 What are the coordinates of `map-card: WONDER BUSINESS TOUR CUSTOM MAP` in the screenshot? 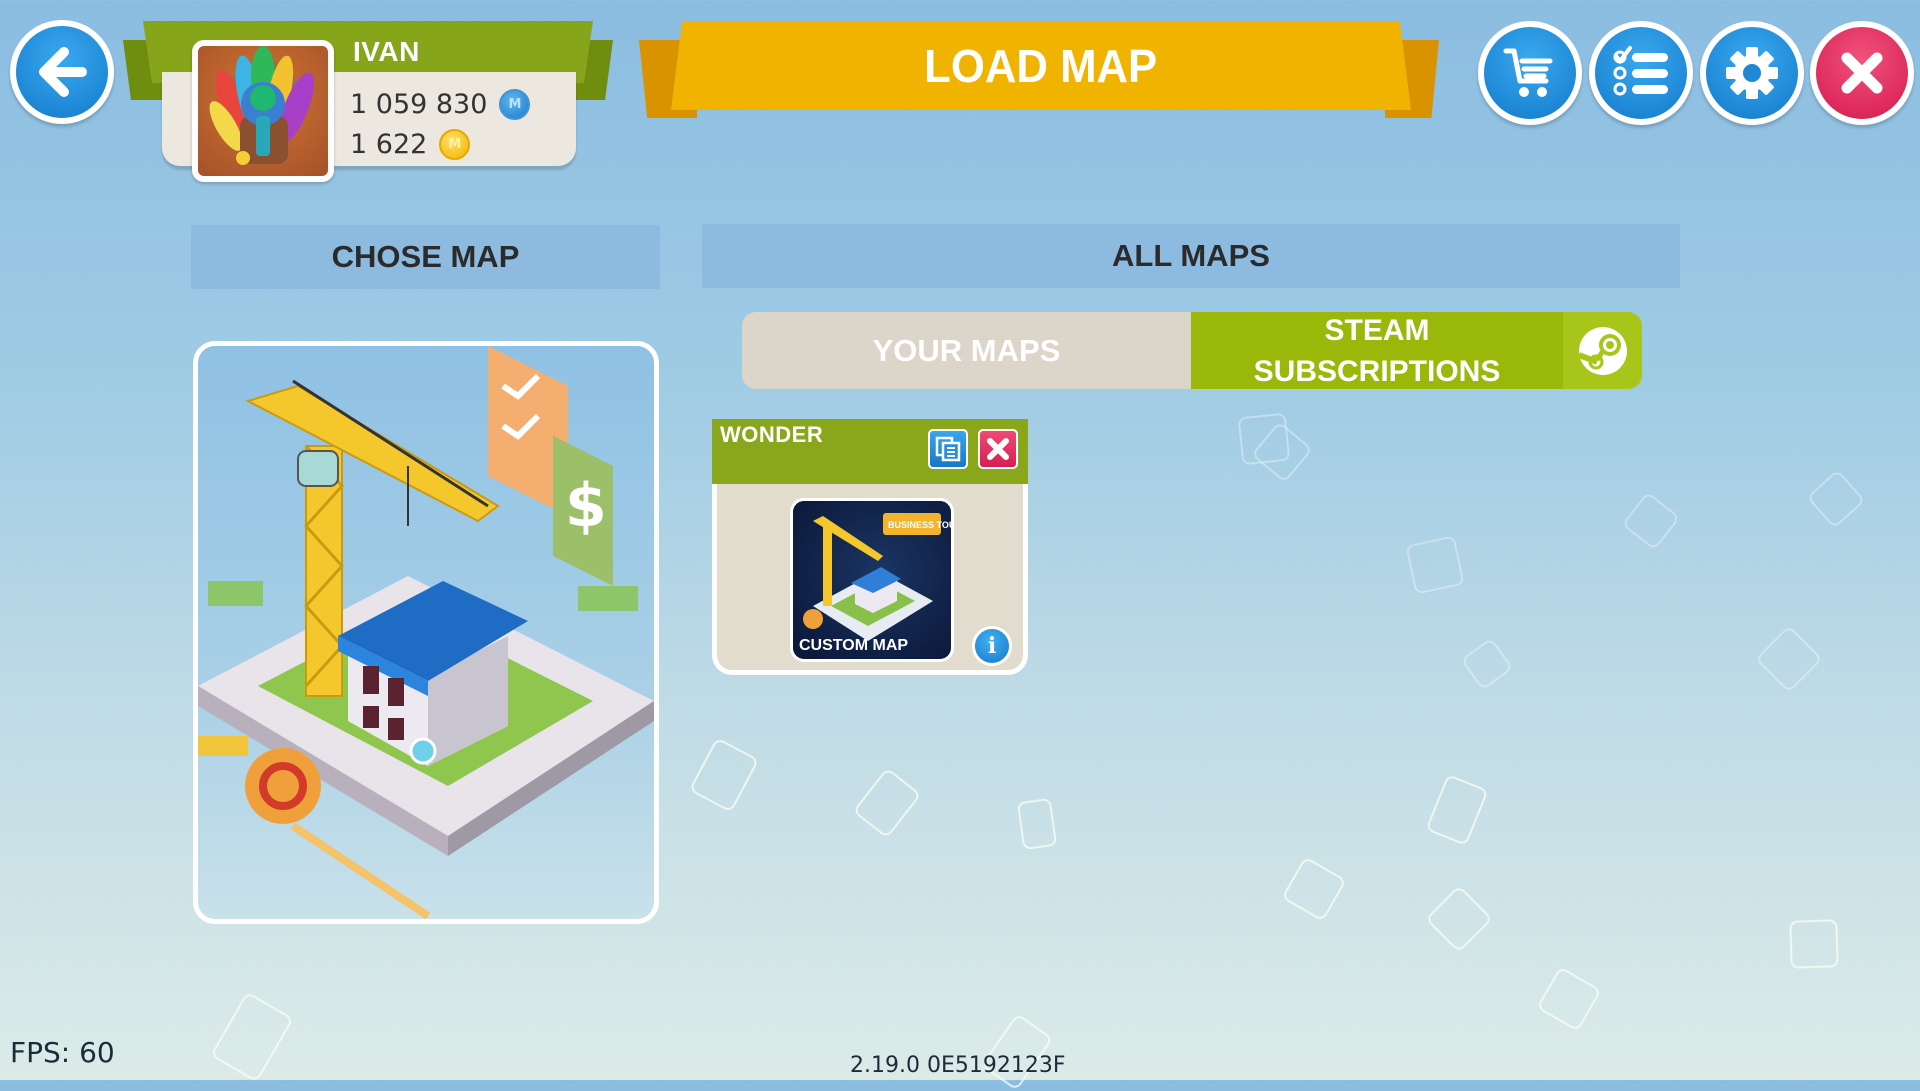 It's located at (870, 547).